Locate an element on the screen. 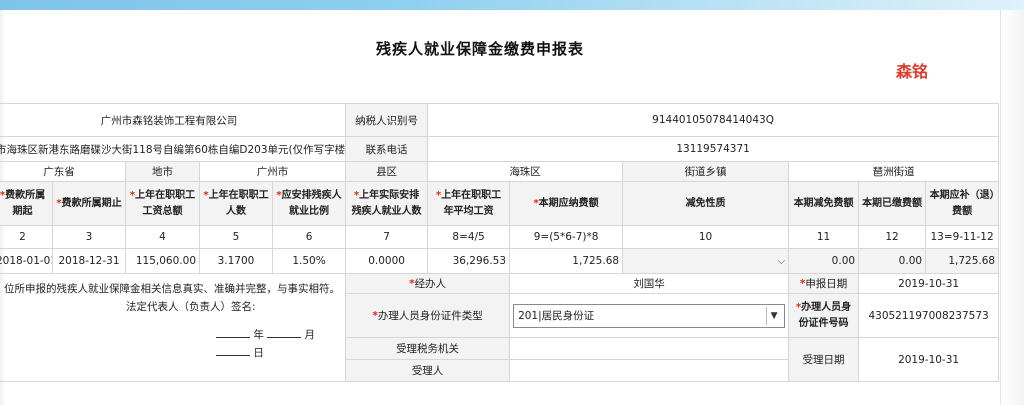  id-type-label: *办理人员身份证件类型 is located at coordinates (428, 315).